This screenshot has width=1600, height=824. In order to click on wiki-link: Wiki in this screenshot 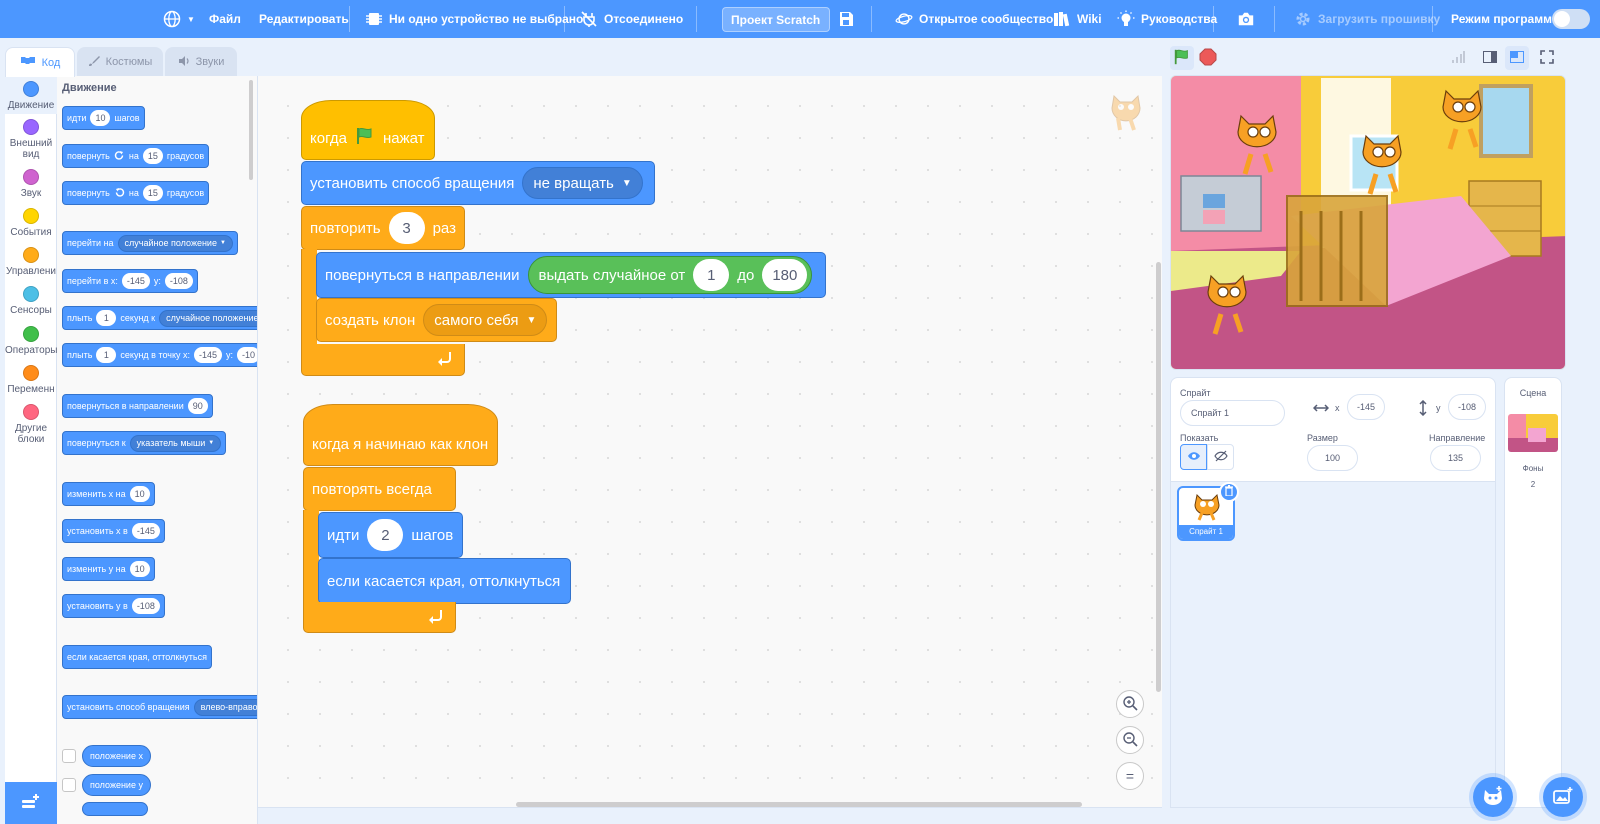, I will do `click(1077, 19)`.